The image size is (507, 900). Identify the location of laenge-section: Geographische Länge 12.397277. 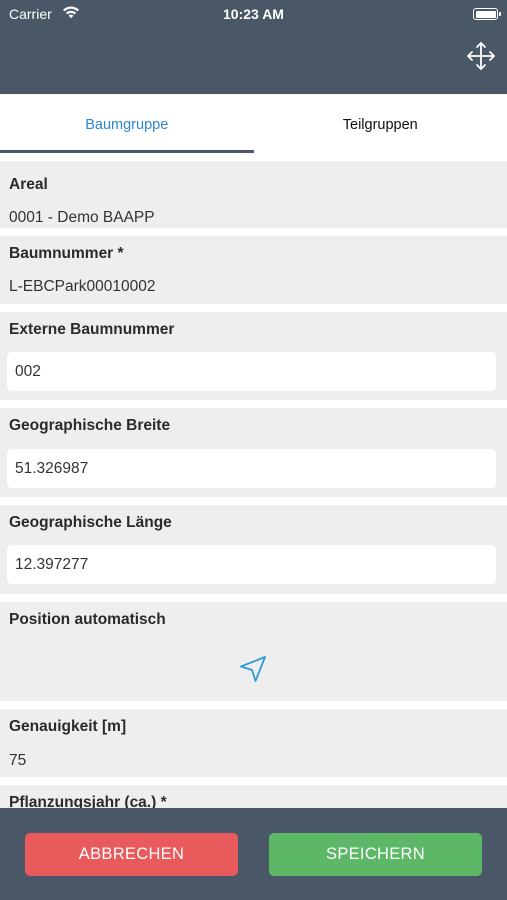
(253, 549).